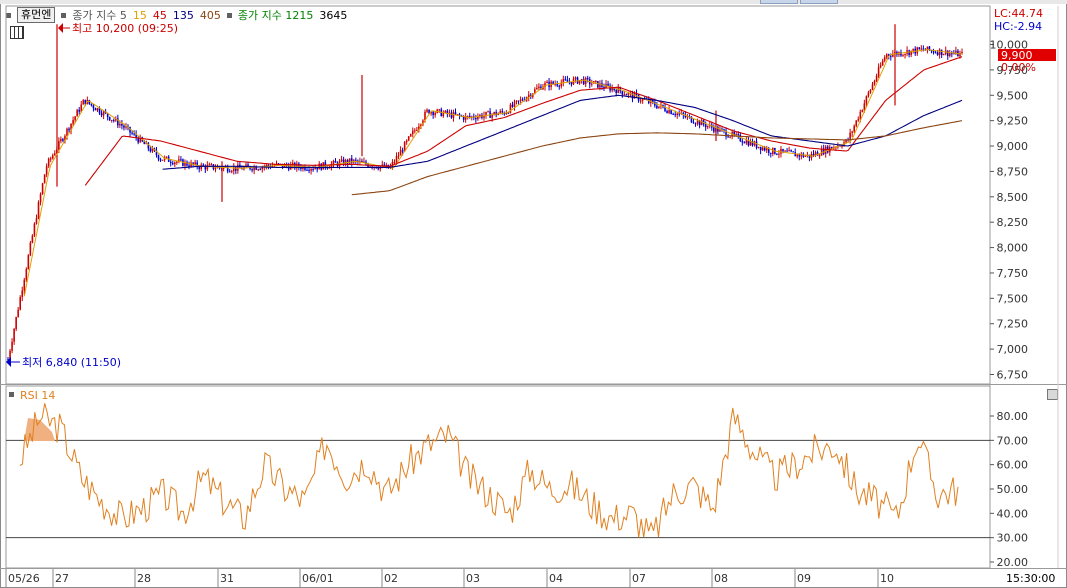  I want to click on date-label: 07, so click(639, 578).